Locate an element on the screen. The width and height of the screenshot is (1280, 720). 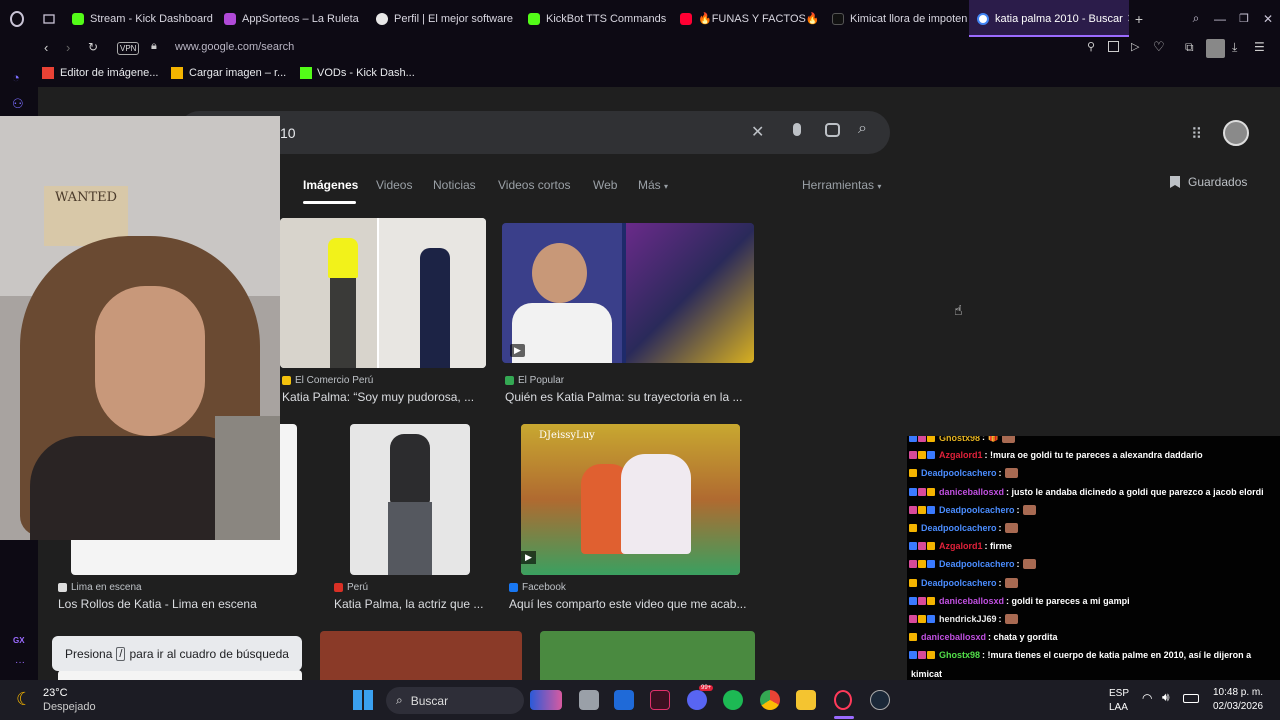
tab-more: Más ▾ is located at coordinates (653, 185).